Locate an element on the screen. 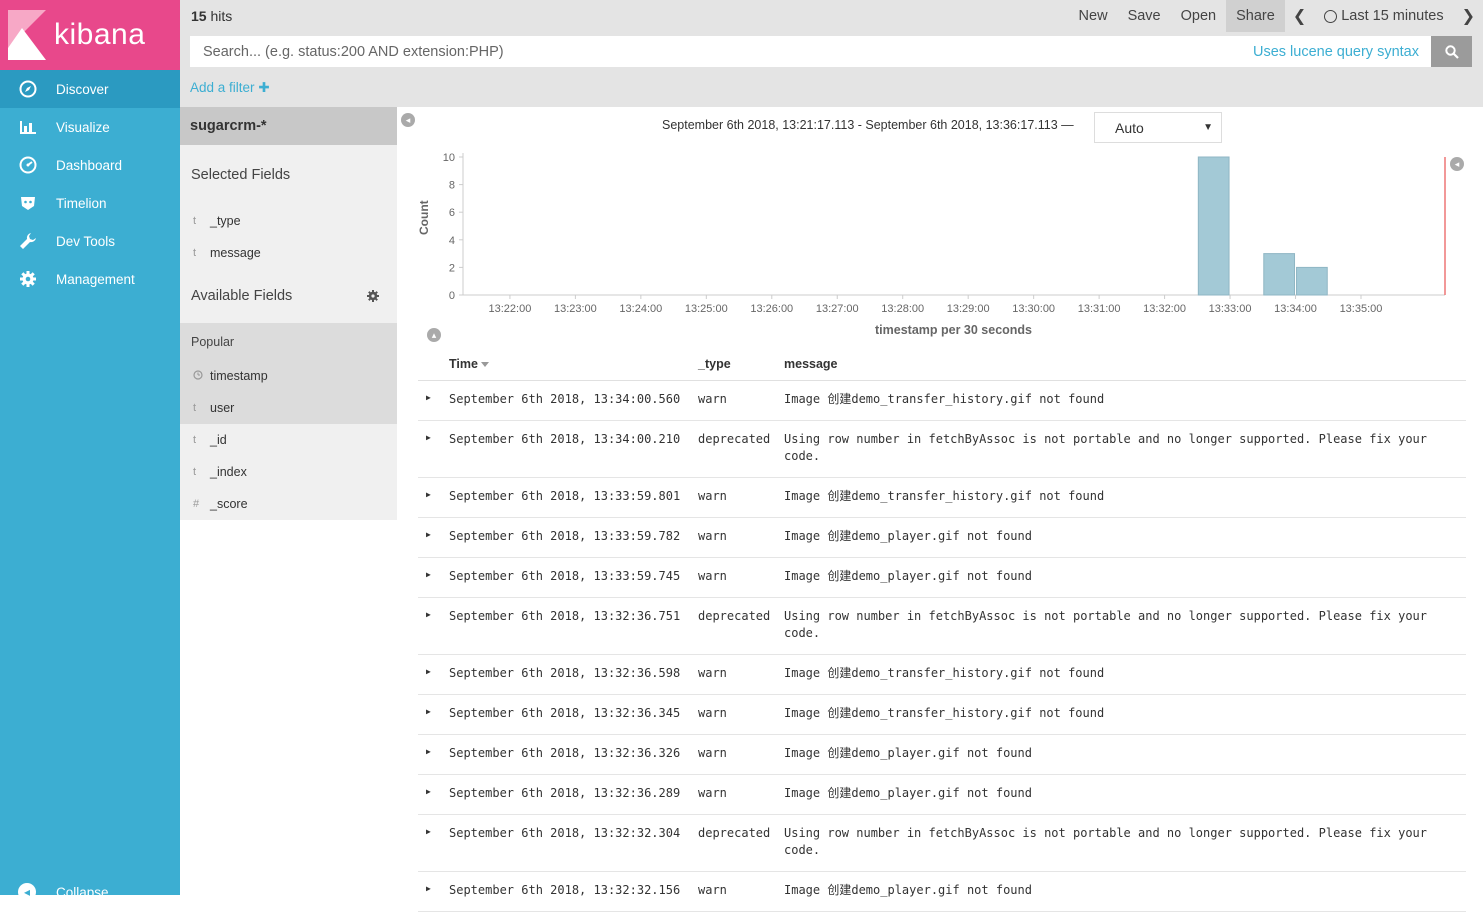 The image size is (1483, 912). field-name: _type is located at coordinates (225, 221).